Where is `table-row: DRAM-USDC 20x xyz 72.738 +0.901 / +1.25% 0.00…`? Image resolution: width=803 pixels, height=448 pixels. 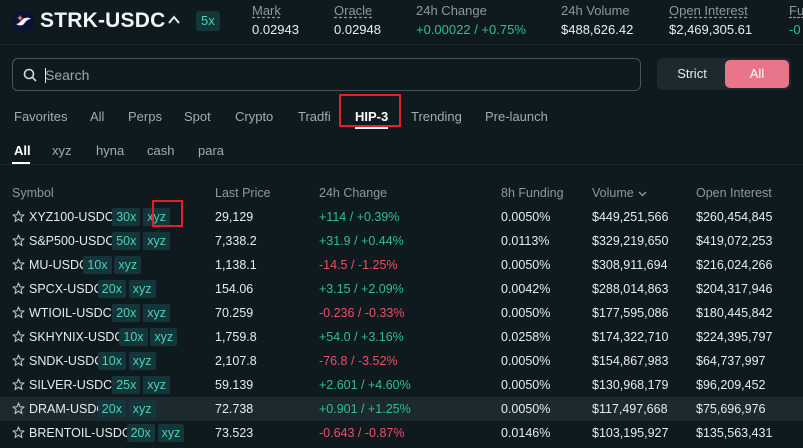 table-row: DRAM-USDC 20x xyz 72.738 +0.901 / +1.25% 0.00… is located at coordinates (401, 409).